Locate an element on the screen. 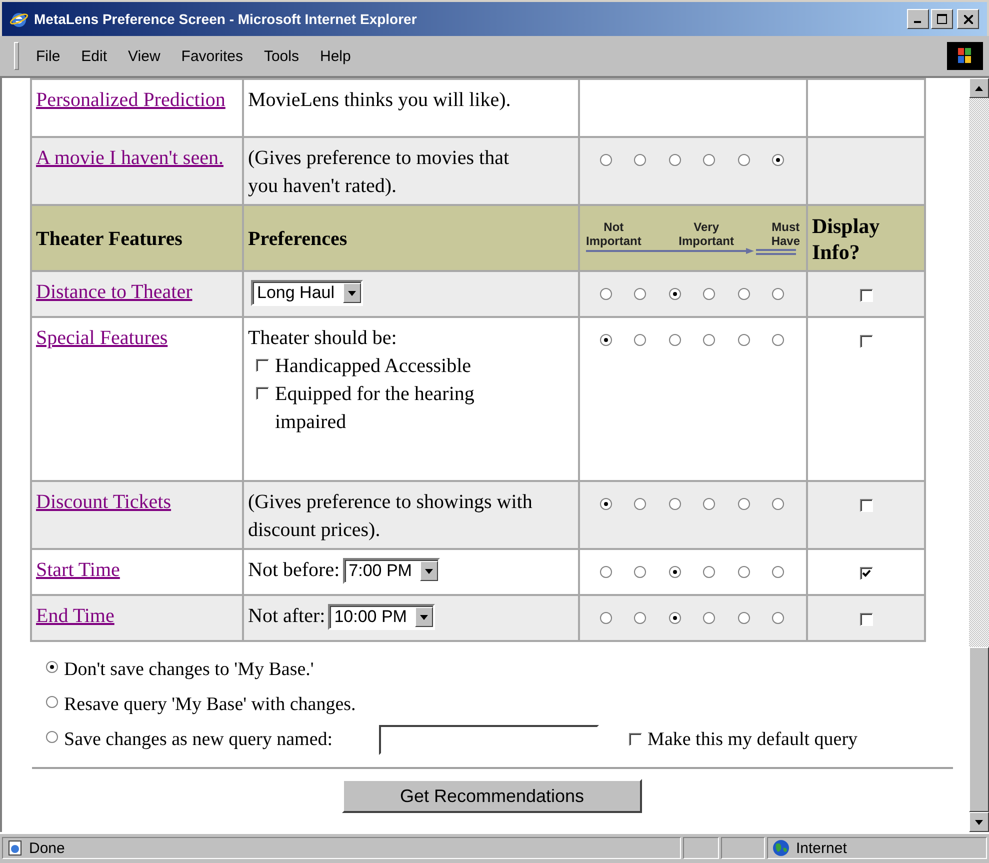 The width and height of the screenshot is (989, 863). close-button is located at coordinates (968, 19).